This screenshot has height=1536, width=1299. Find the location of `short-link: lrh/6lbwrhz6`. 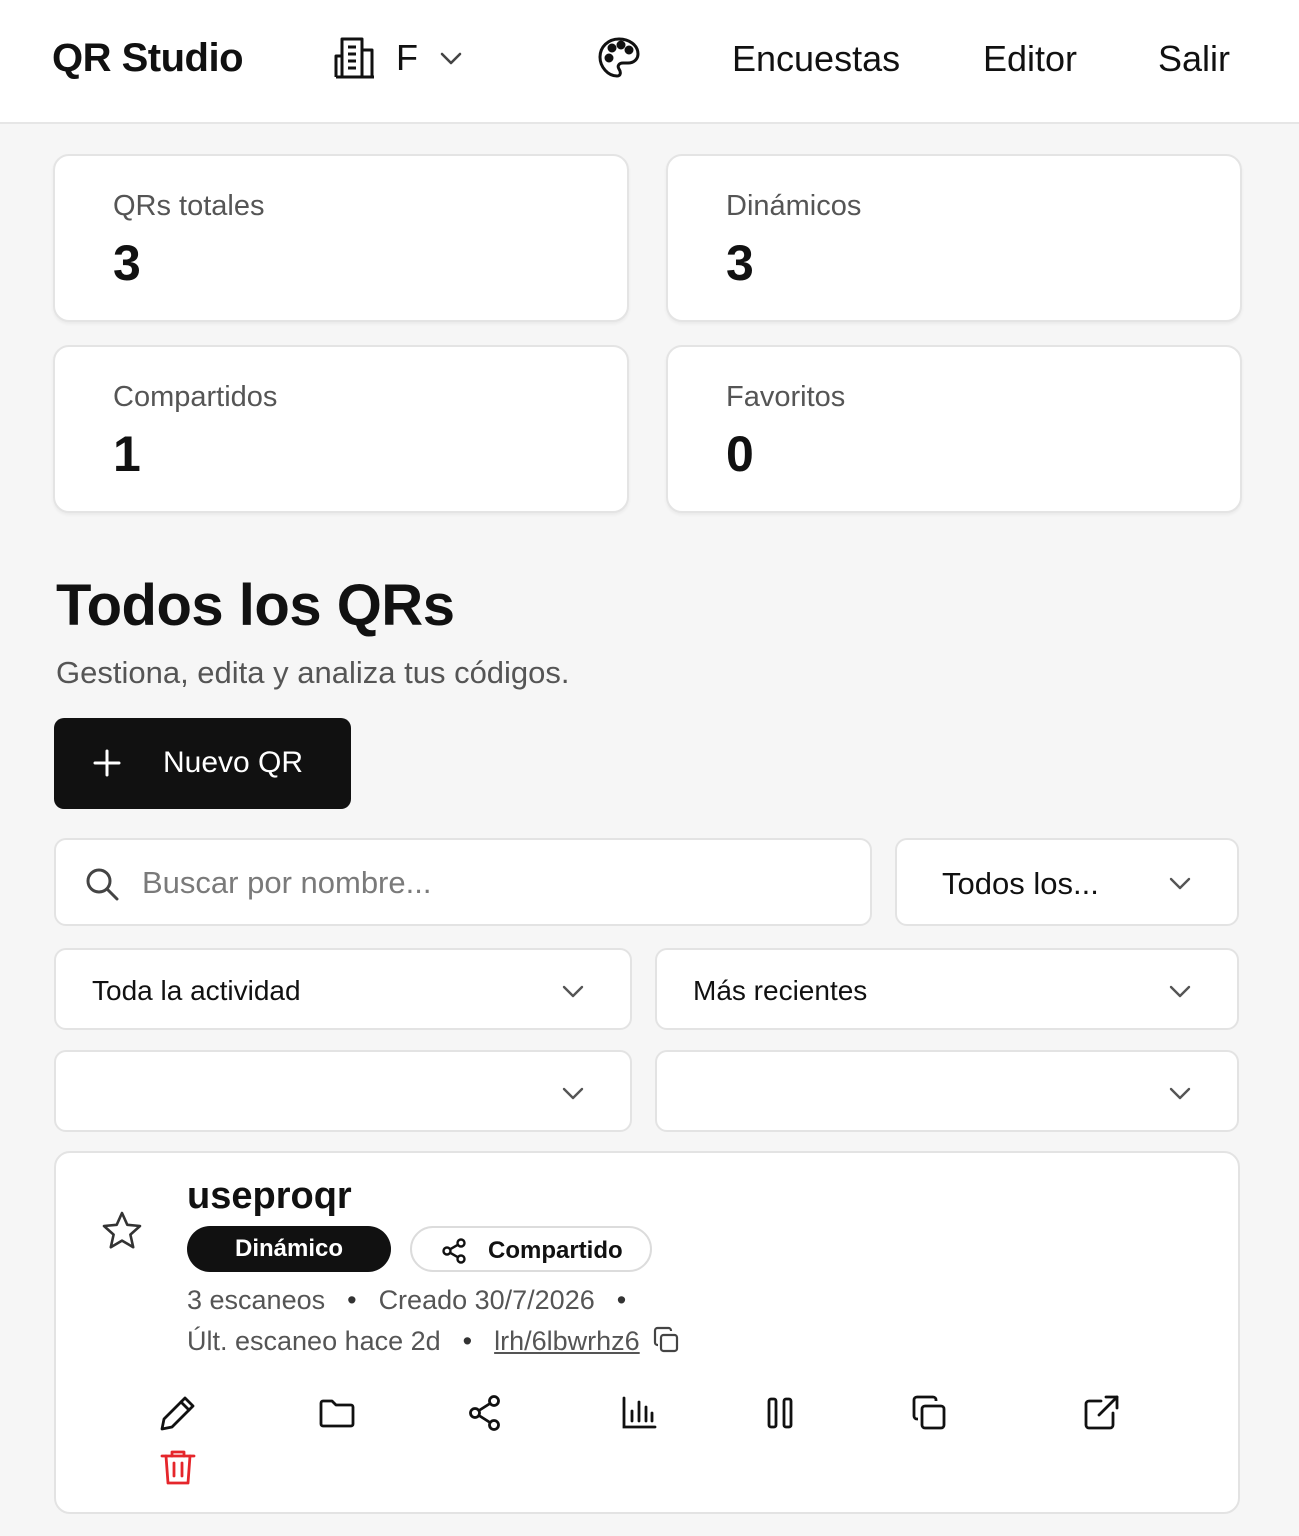

short-link: lrh/6lbwrhz6 is located at coordinates (567, 1341).